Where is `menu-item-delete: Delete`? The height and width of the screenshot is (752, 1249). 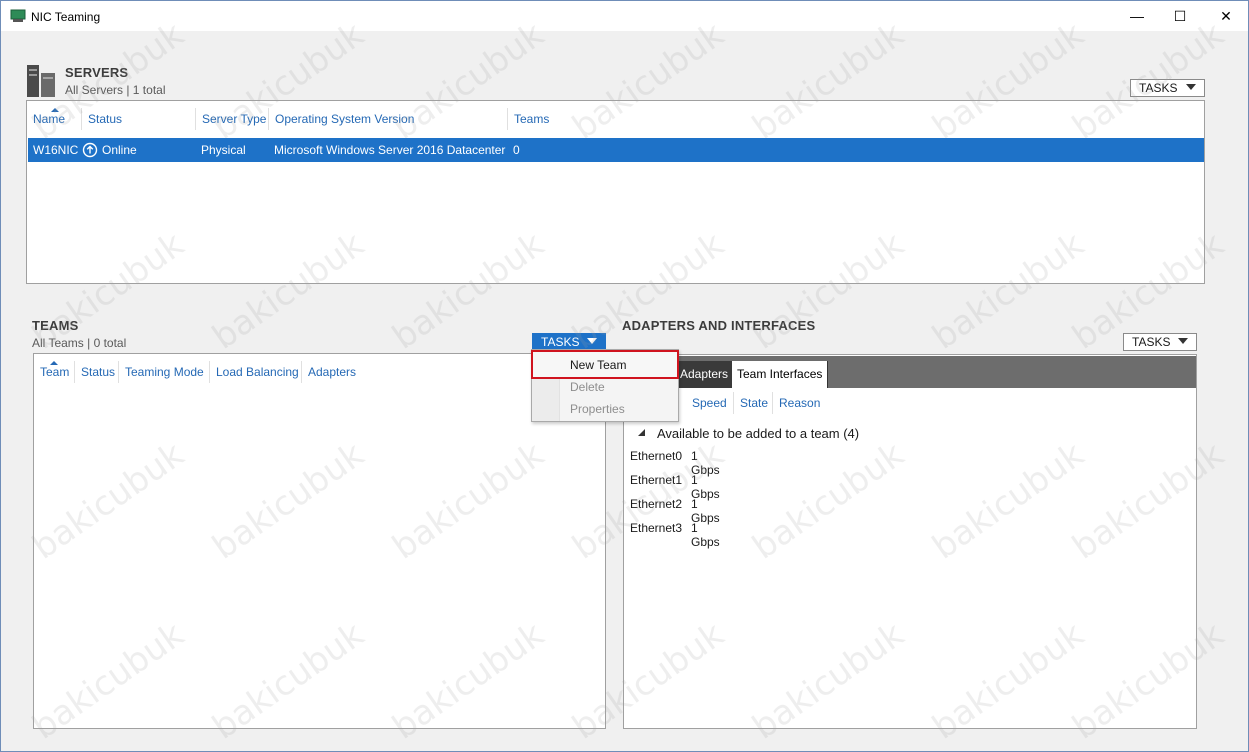 menu-item-delete: Delete is located at coordinates (587, 387).